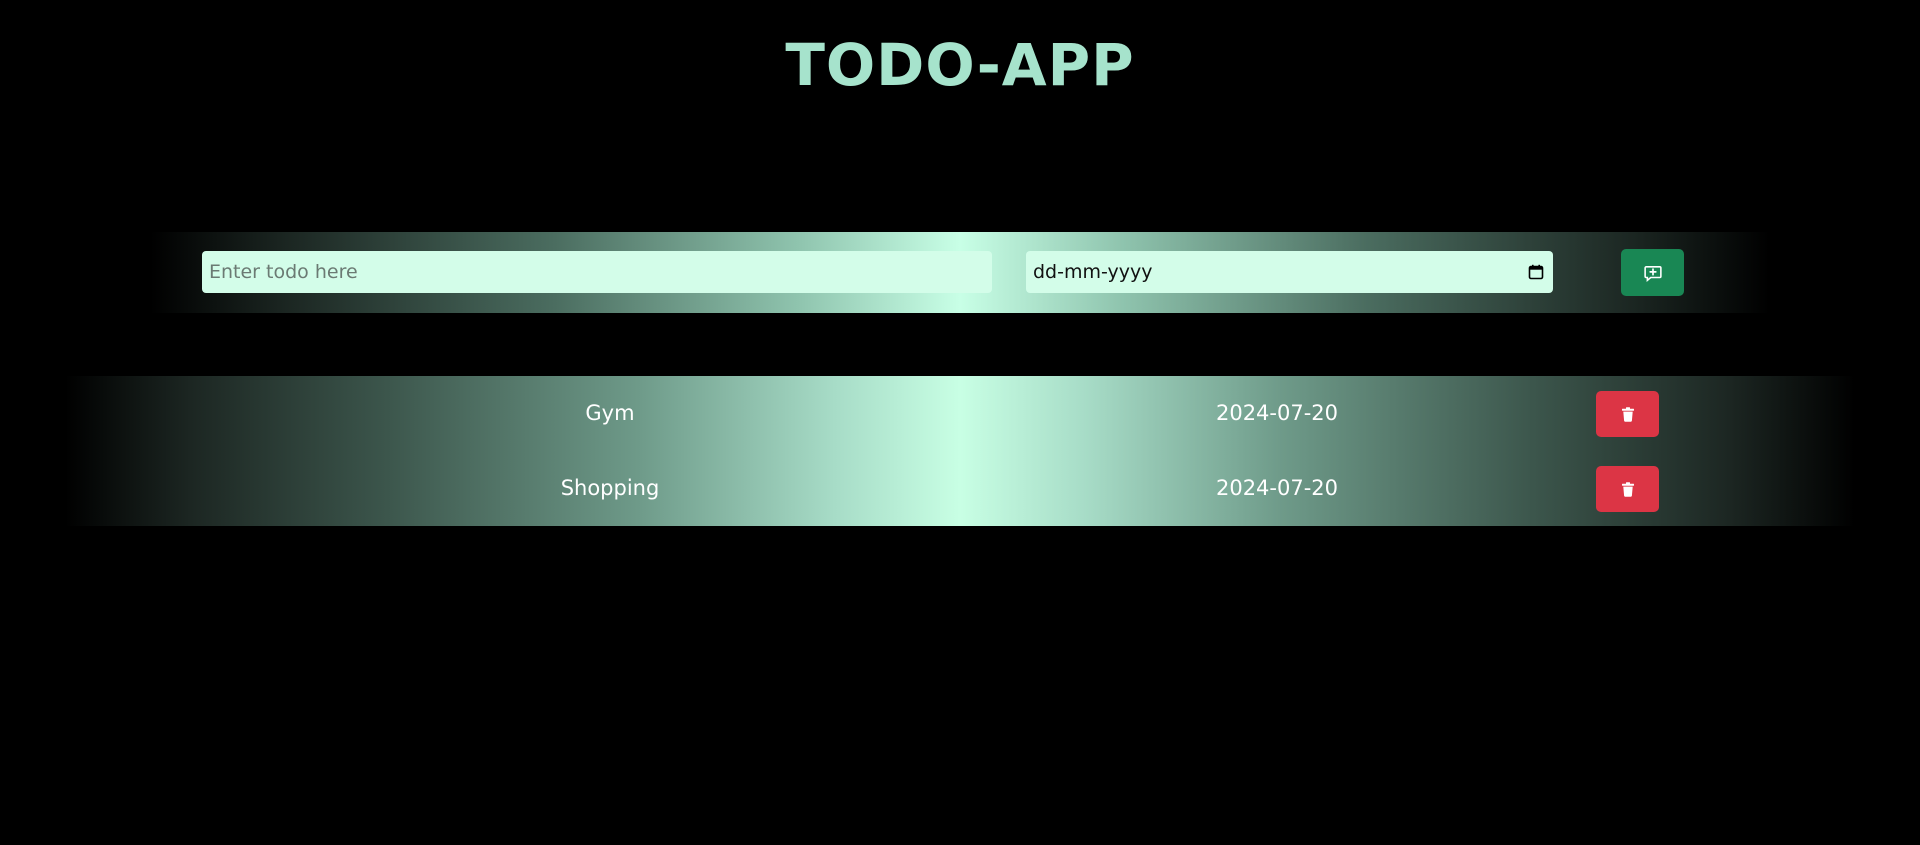  Describe the element at coordinates (1093, 272) in the screenshot. I see `date-placeholder: dd-mm-yyyy` at that location.